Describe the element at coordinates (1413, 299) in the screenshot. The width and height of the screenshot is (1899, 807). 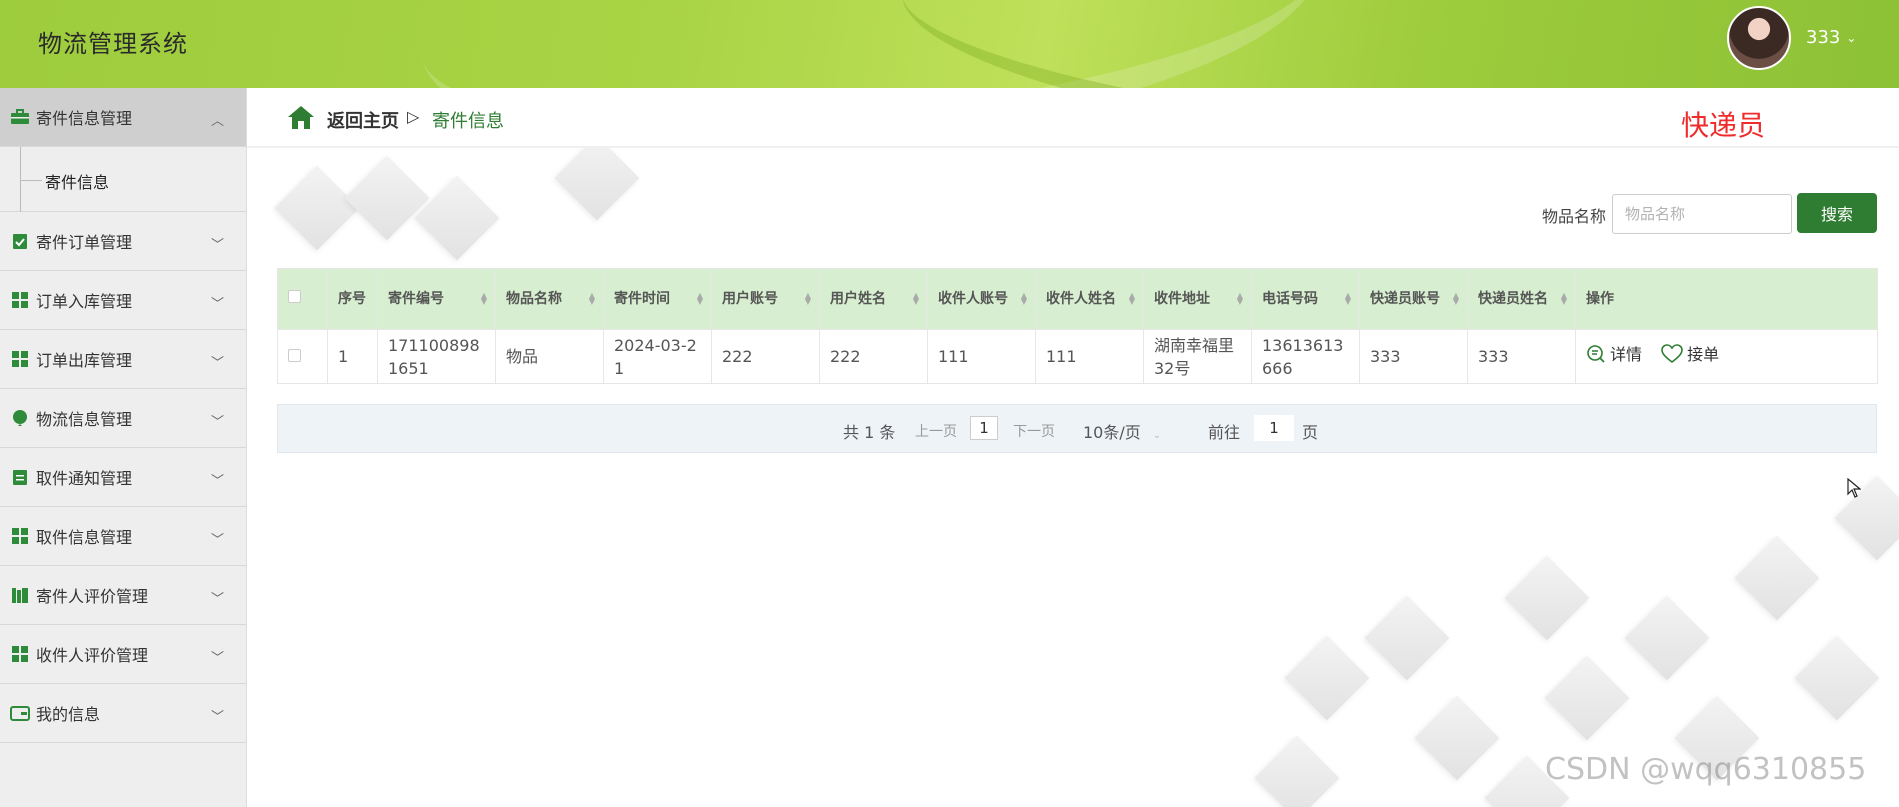
I see `column-header: 快递员账号 ▲ ▼` at that location.